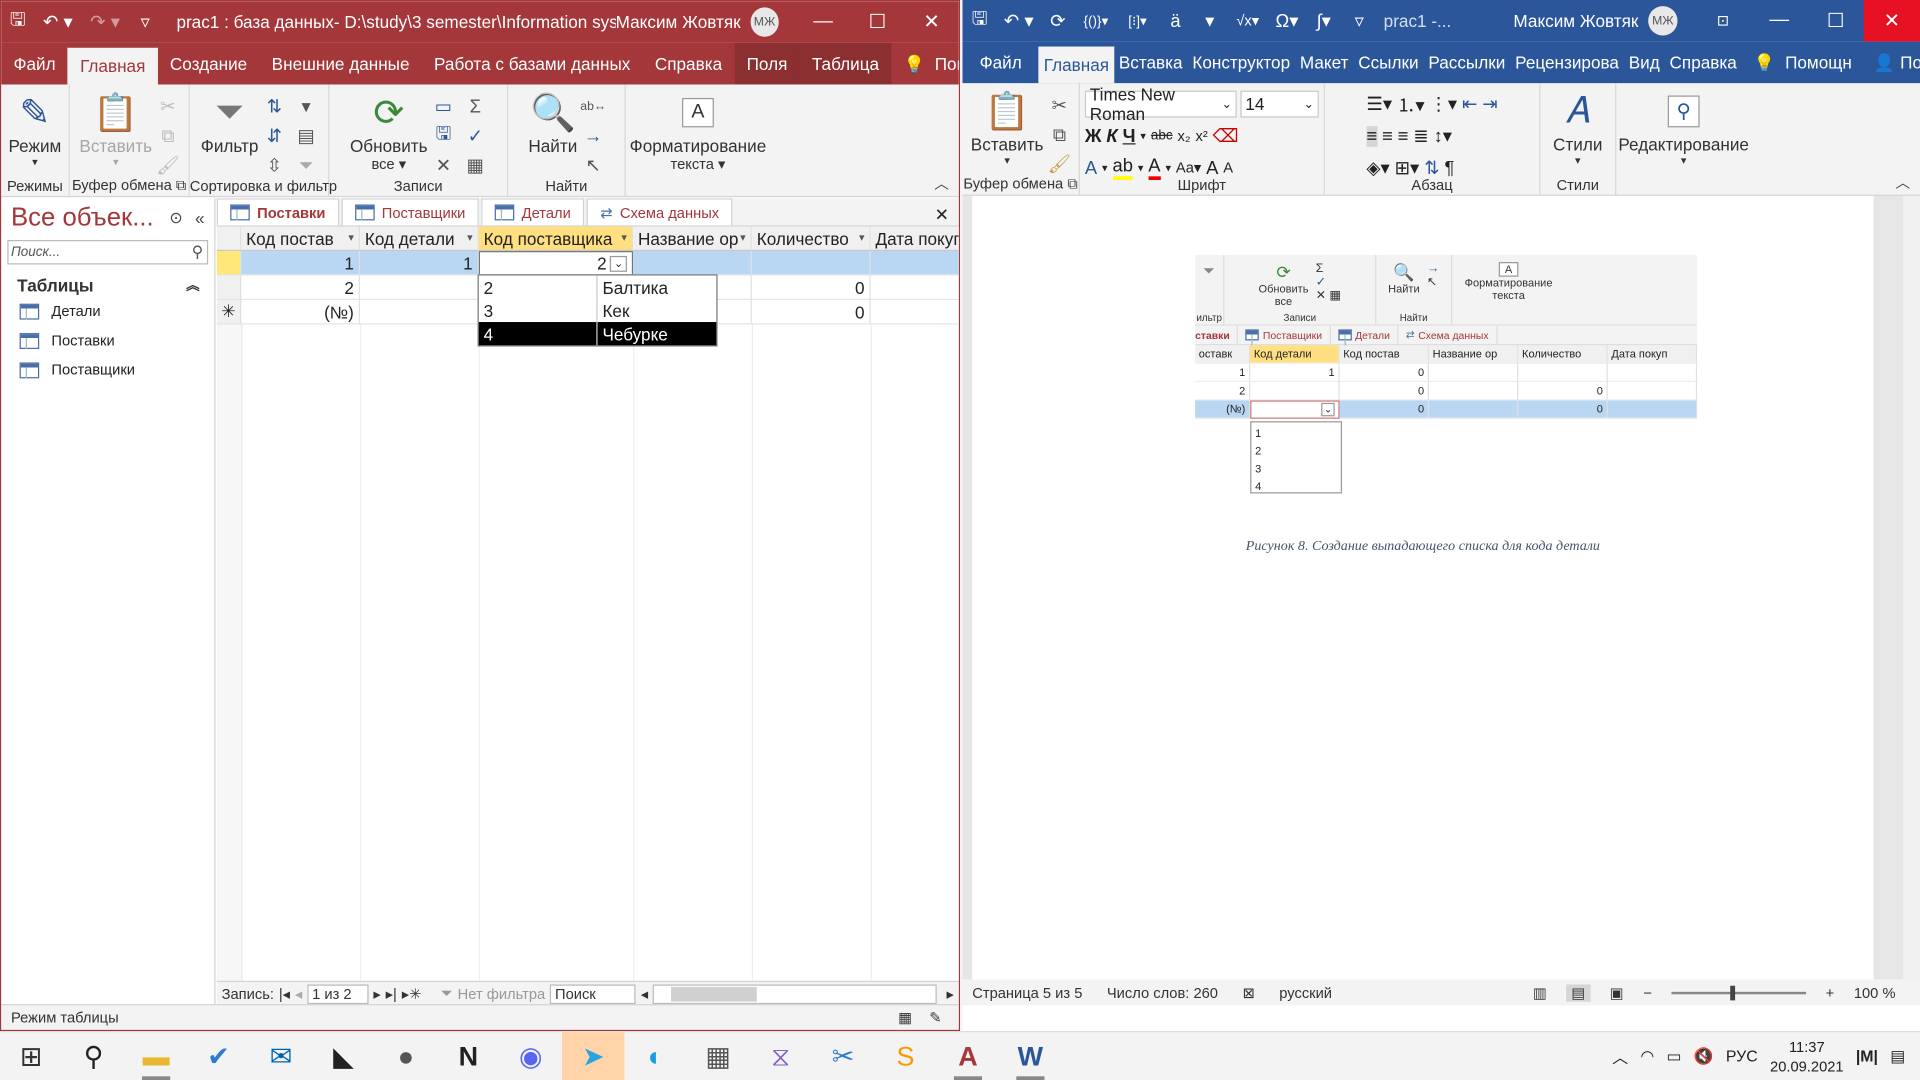 The height and width of the screenshot is (1080, 1920). I want to click on notifications-icon: ▤, so click(1897, 1056).